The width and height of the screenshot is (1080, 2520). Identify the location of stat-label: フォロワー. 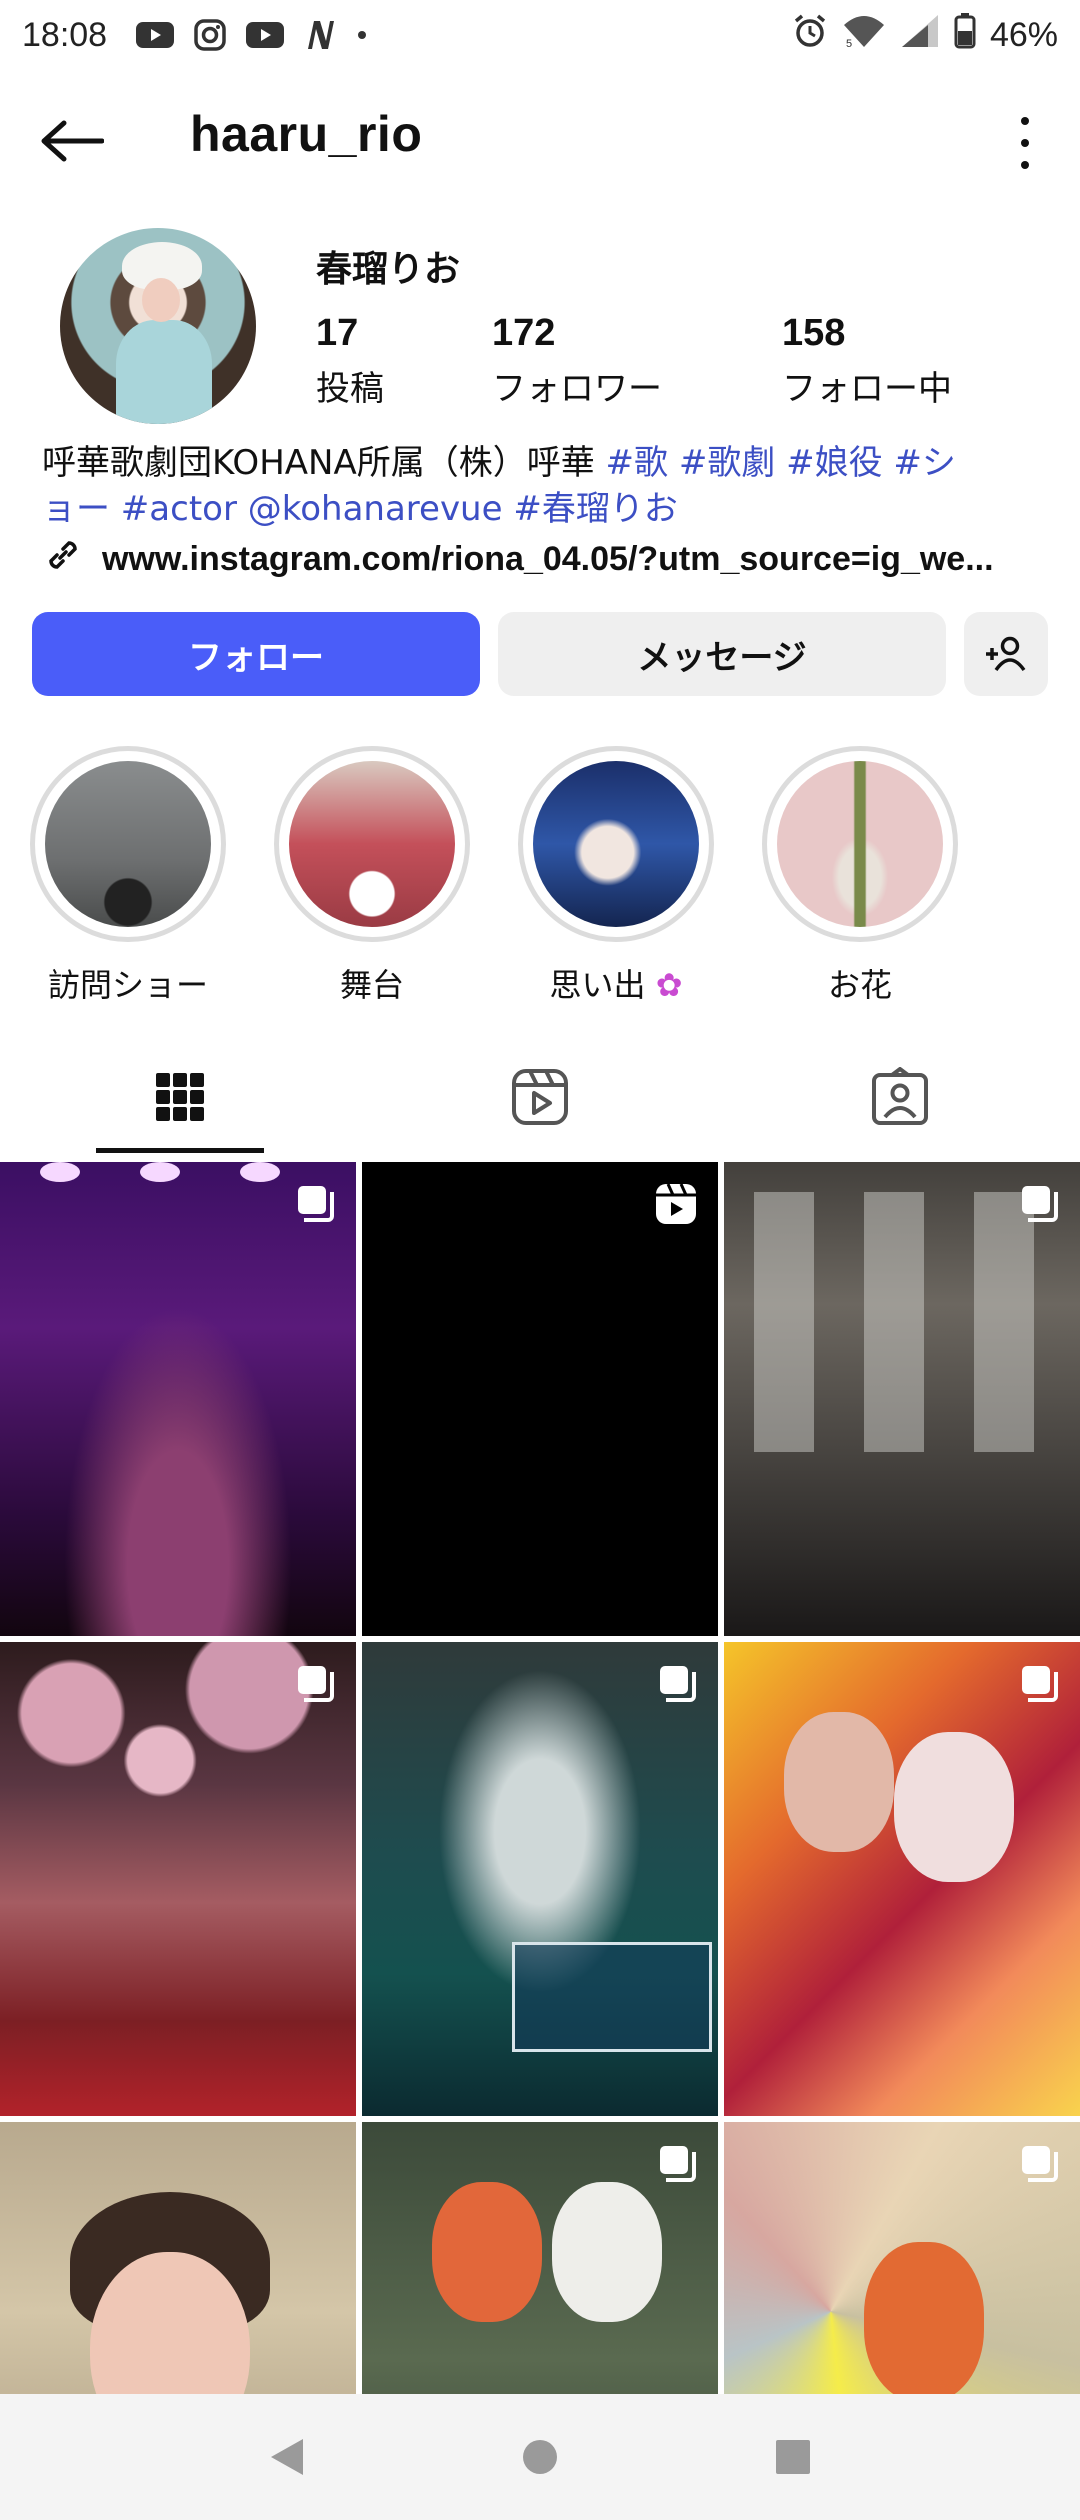
(577, 389).